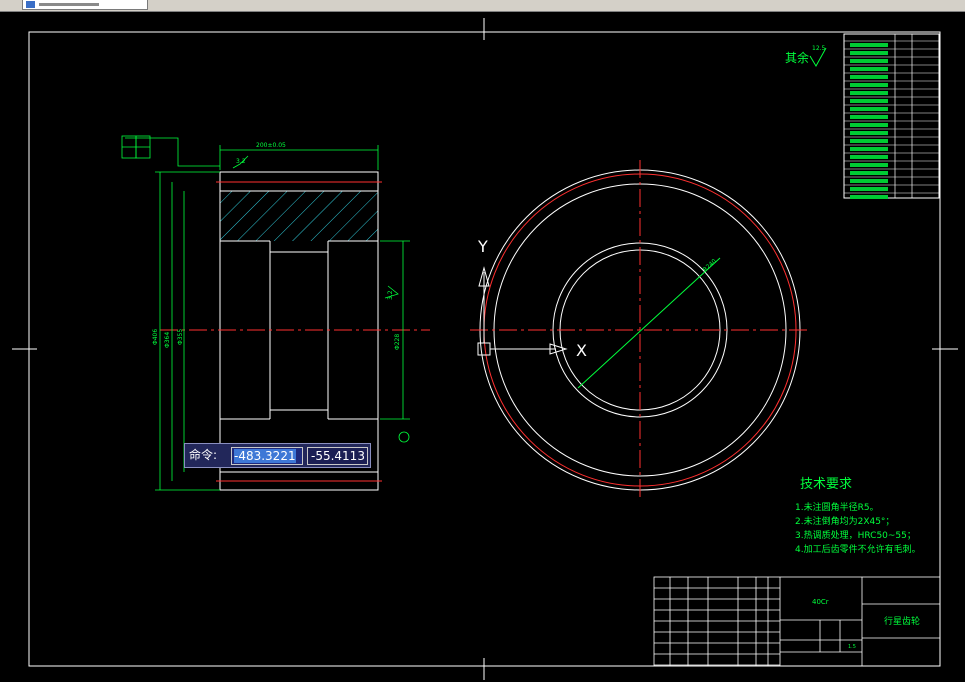 This screenshot has width=965, height=682. Describe the element at coordinates (203, 455) in the screenshot. I see `command-label: 命令:` at that location.